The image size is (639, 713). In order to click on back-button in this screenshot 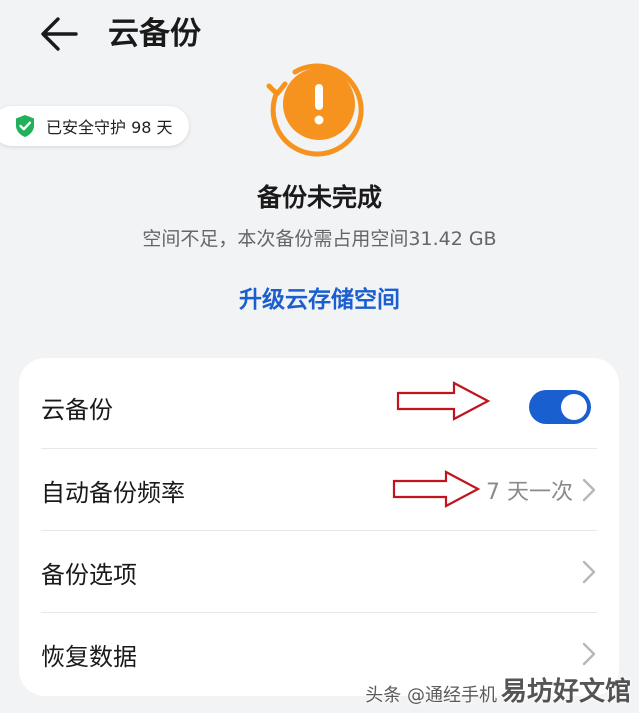, I will do `click(60, 34)`.